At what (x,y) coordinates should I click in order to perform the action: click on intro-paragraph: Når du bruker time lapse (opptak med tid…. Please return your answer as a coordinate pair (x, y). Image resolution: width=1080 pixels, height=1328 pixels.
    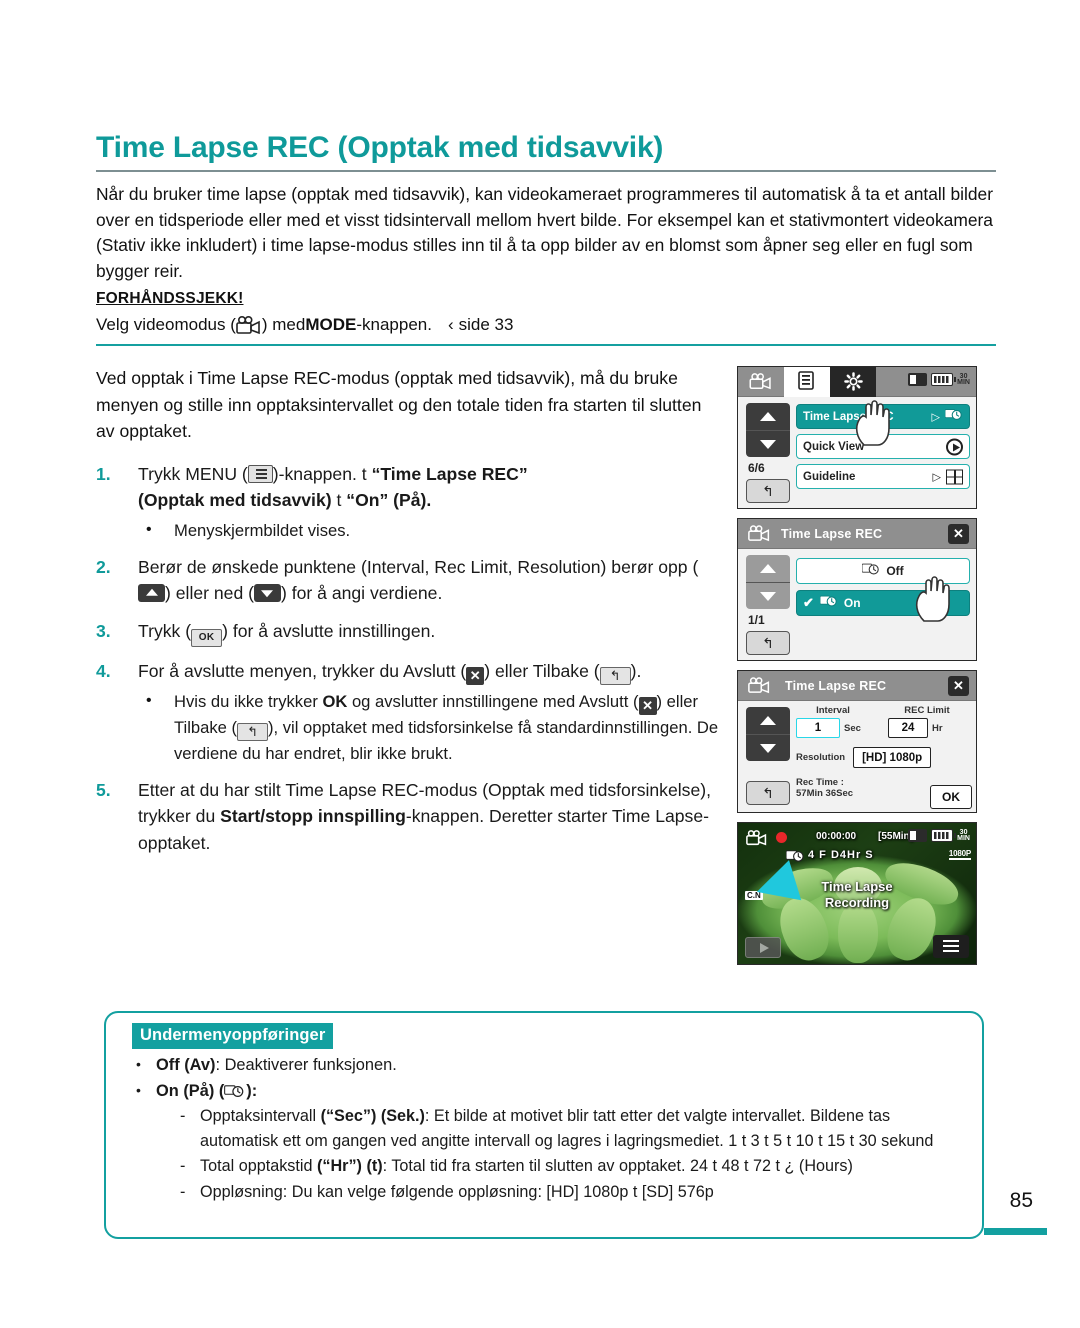
    Looking at the image, I should click on (544, 232).